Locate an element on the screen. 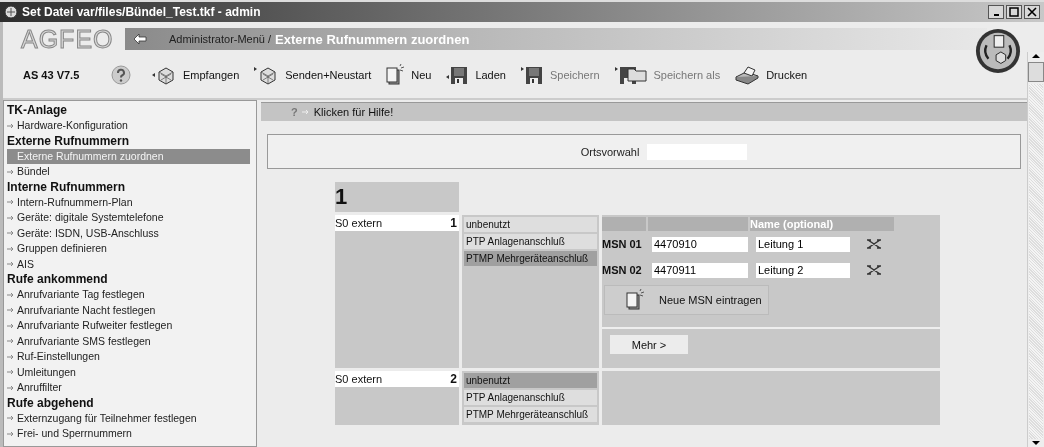  line-number: 2 is located at coordinates (453, 379).